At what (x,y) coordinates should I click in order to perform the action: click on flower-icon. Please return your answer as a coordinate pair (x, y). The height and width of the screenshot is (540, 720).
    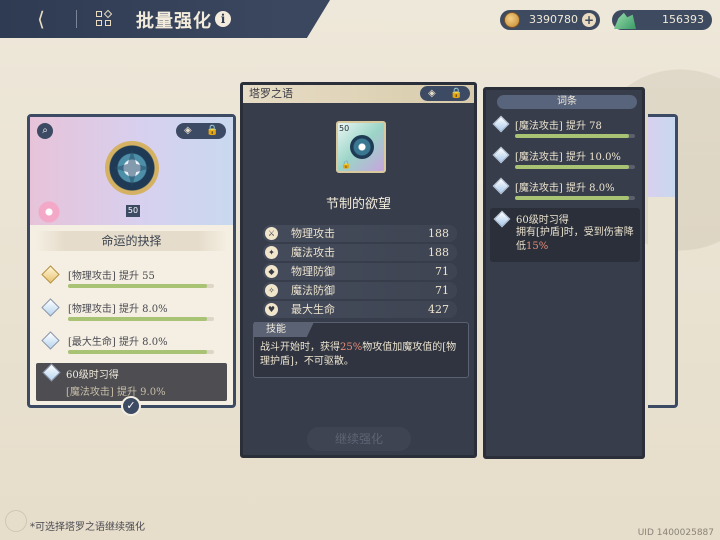
    Looking at the image, I should click on (49, 212).